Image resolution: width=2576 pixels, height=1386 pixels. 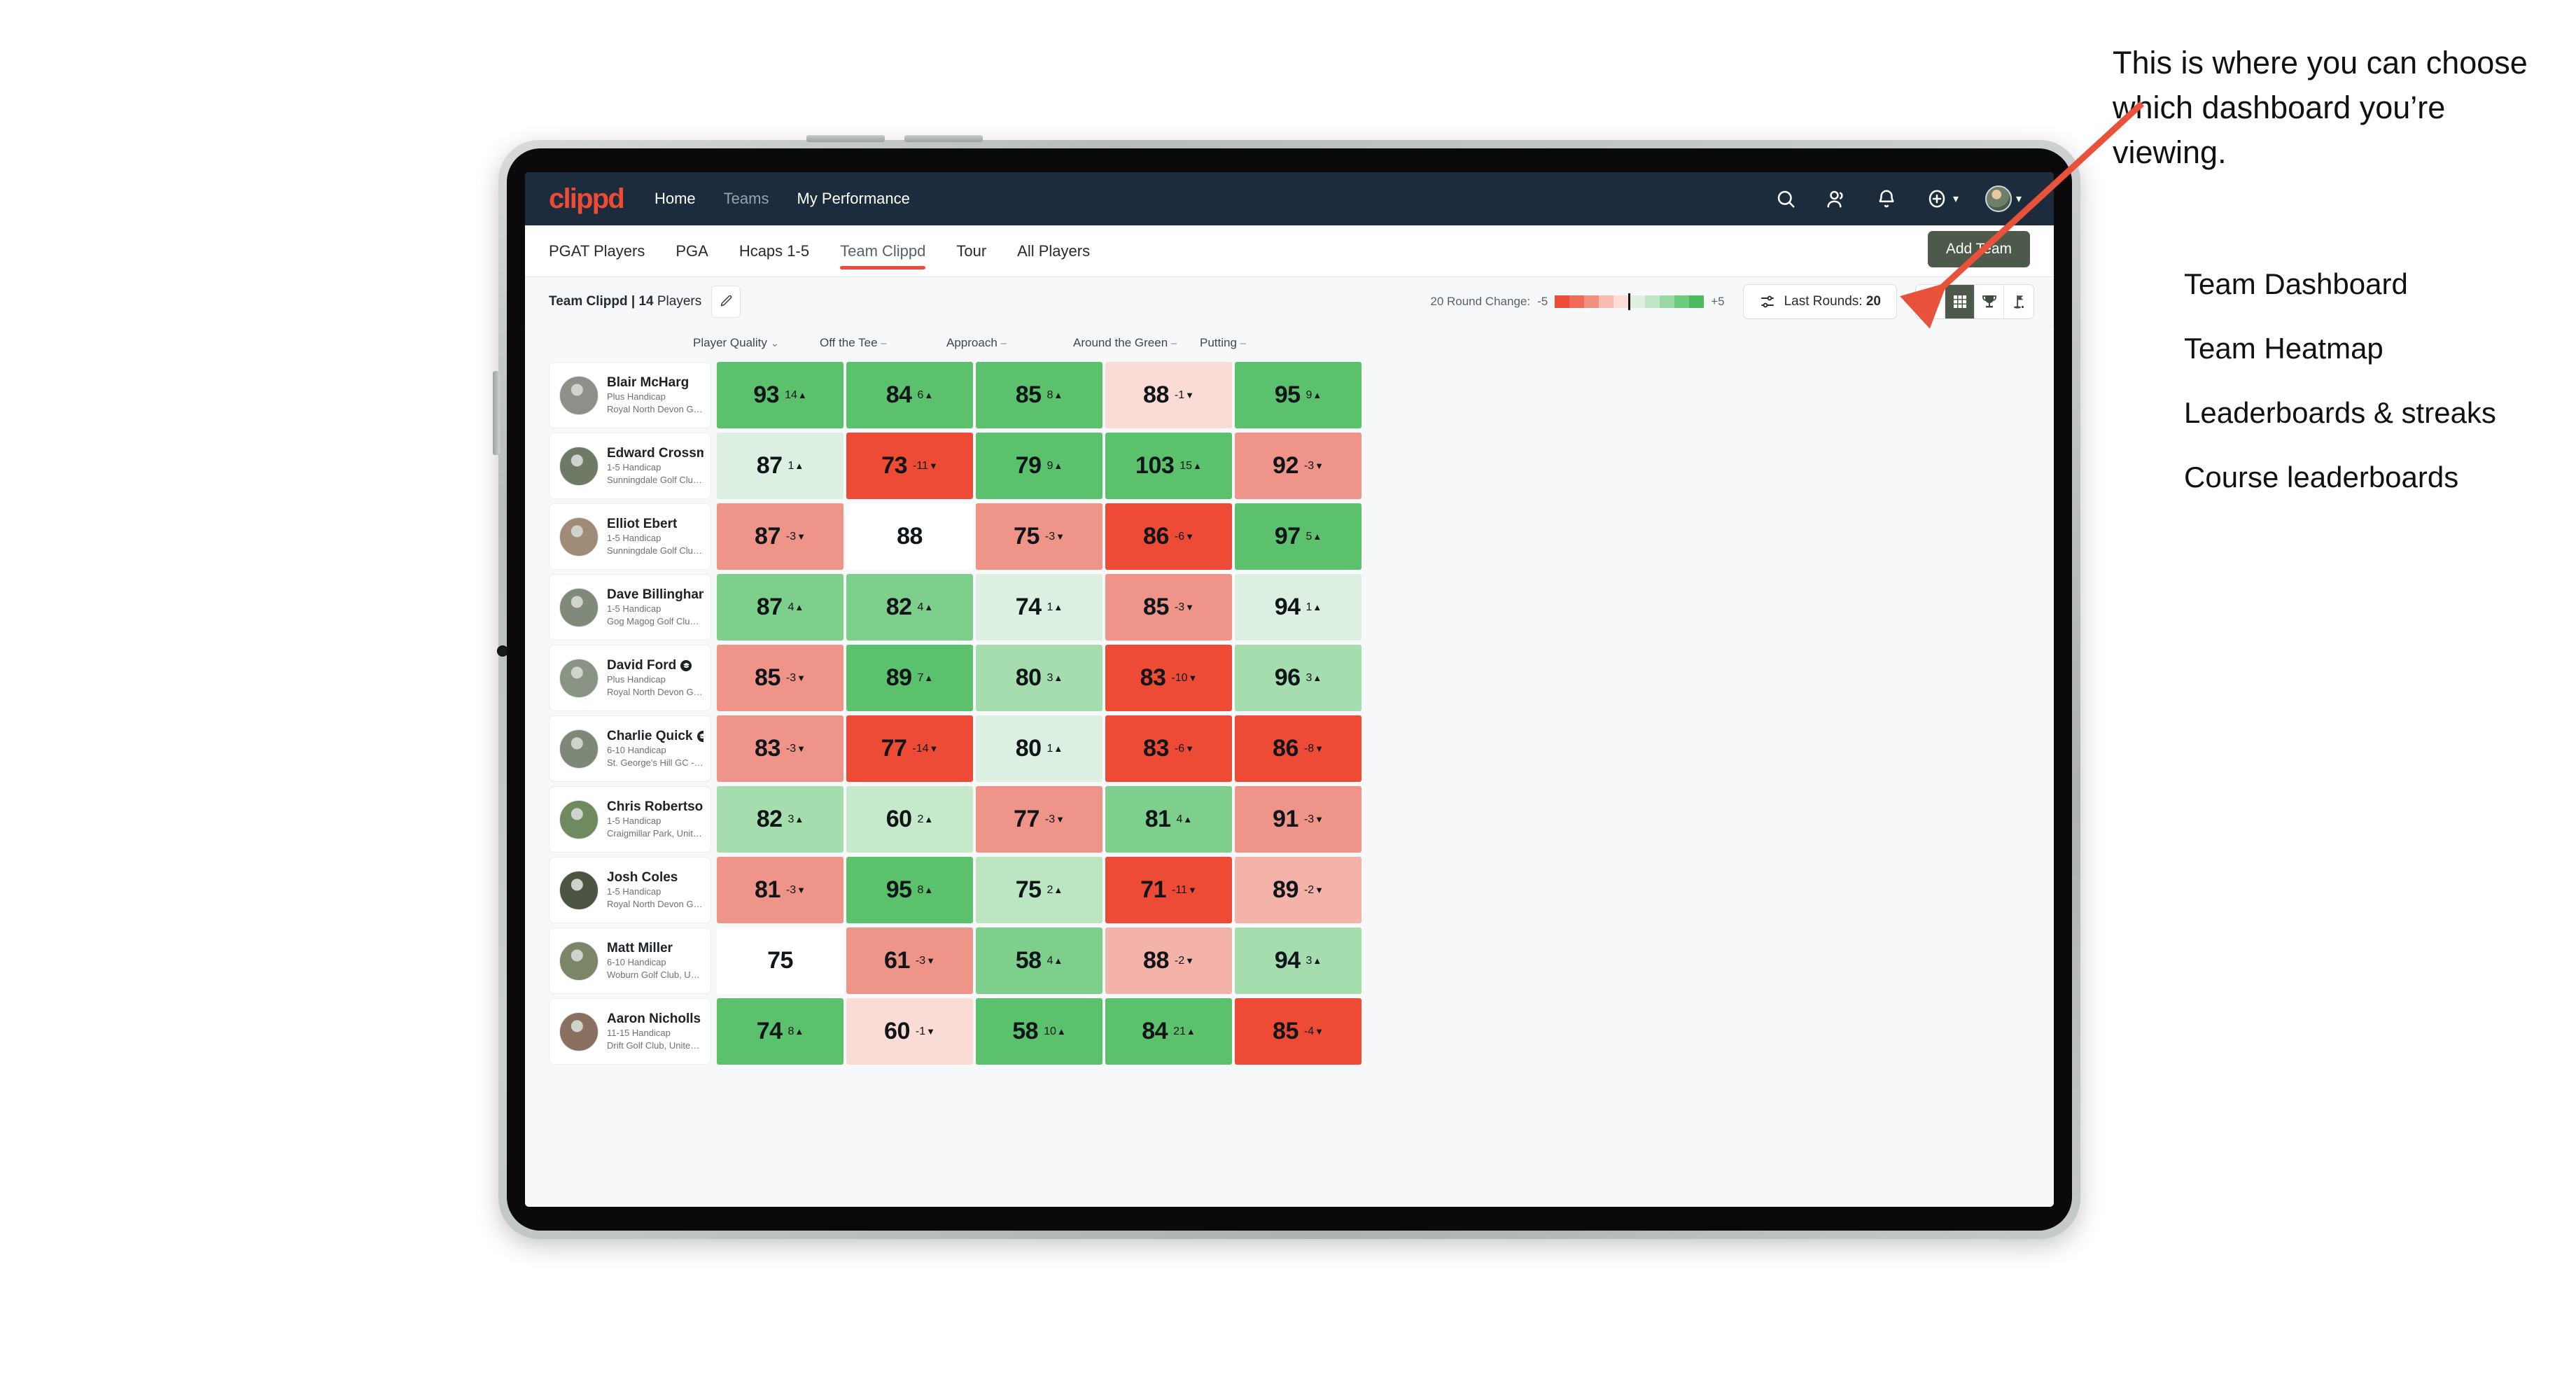 What do you see at coordinates (1298, 395) in the screenshot?
I see `score-cell: 95 9 ▲` at bounding box center [1298, 395].